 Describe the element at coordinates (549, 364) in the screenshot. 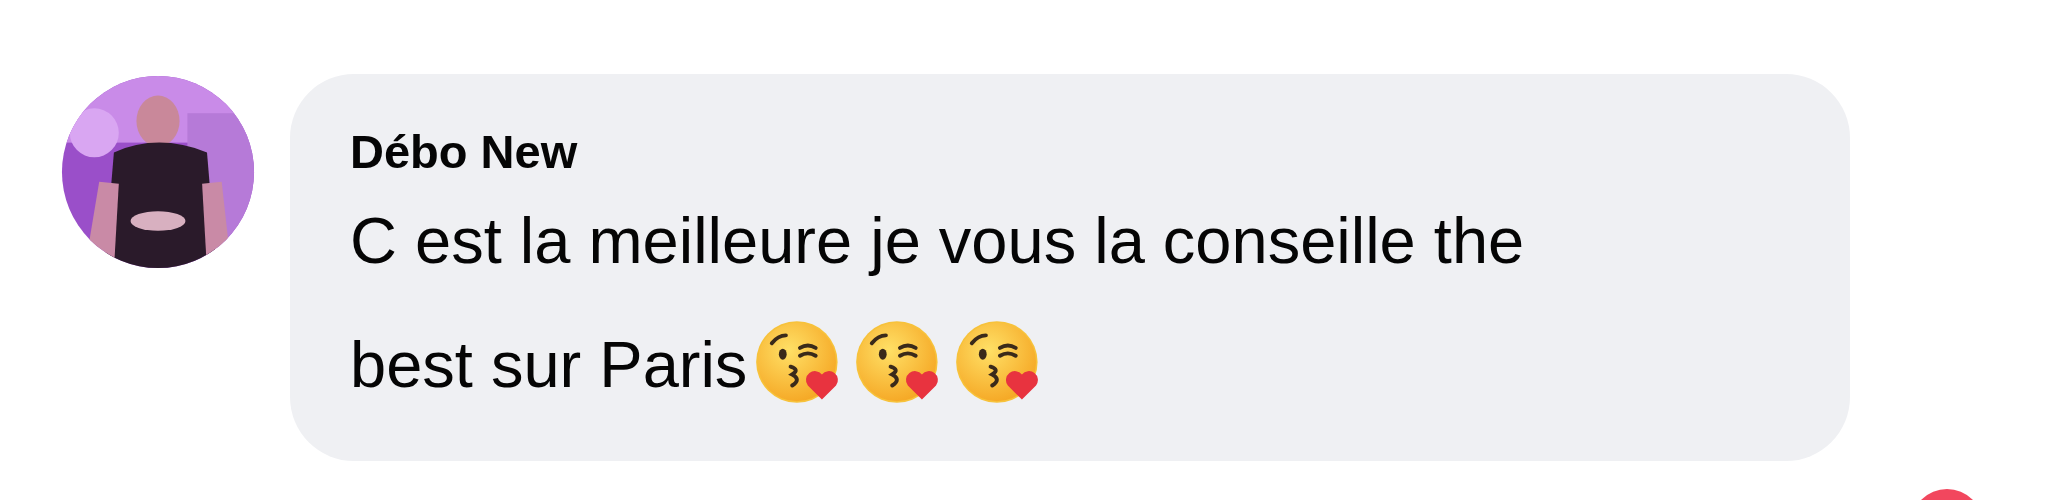

I see `comment-text: best sur Paris` at that location.